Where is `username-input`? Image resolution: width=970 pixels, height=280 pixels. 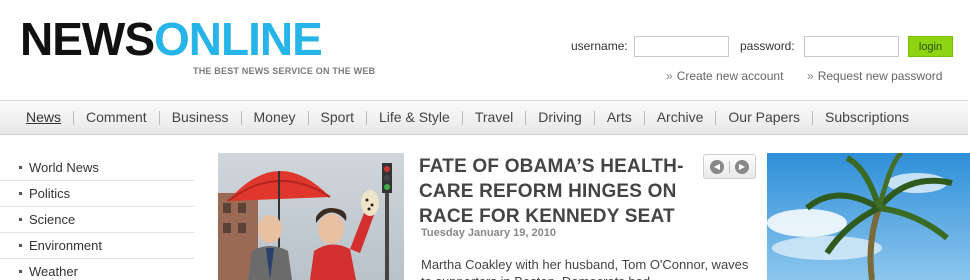 username-input is located at coordinates (681, 46).